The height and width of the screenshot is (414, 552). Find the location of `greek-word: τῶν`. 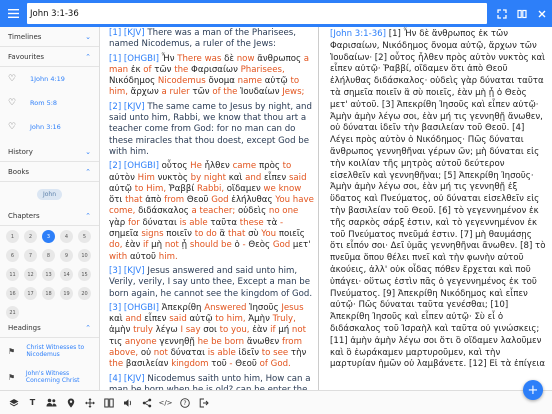

greek-word: τῶν is located at coordinates (201, 92).